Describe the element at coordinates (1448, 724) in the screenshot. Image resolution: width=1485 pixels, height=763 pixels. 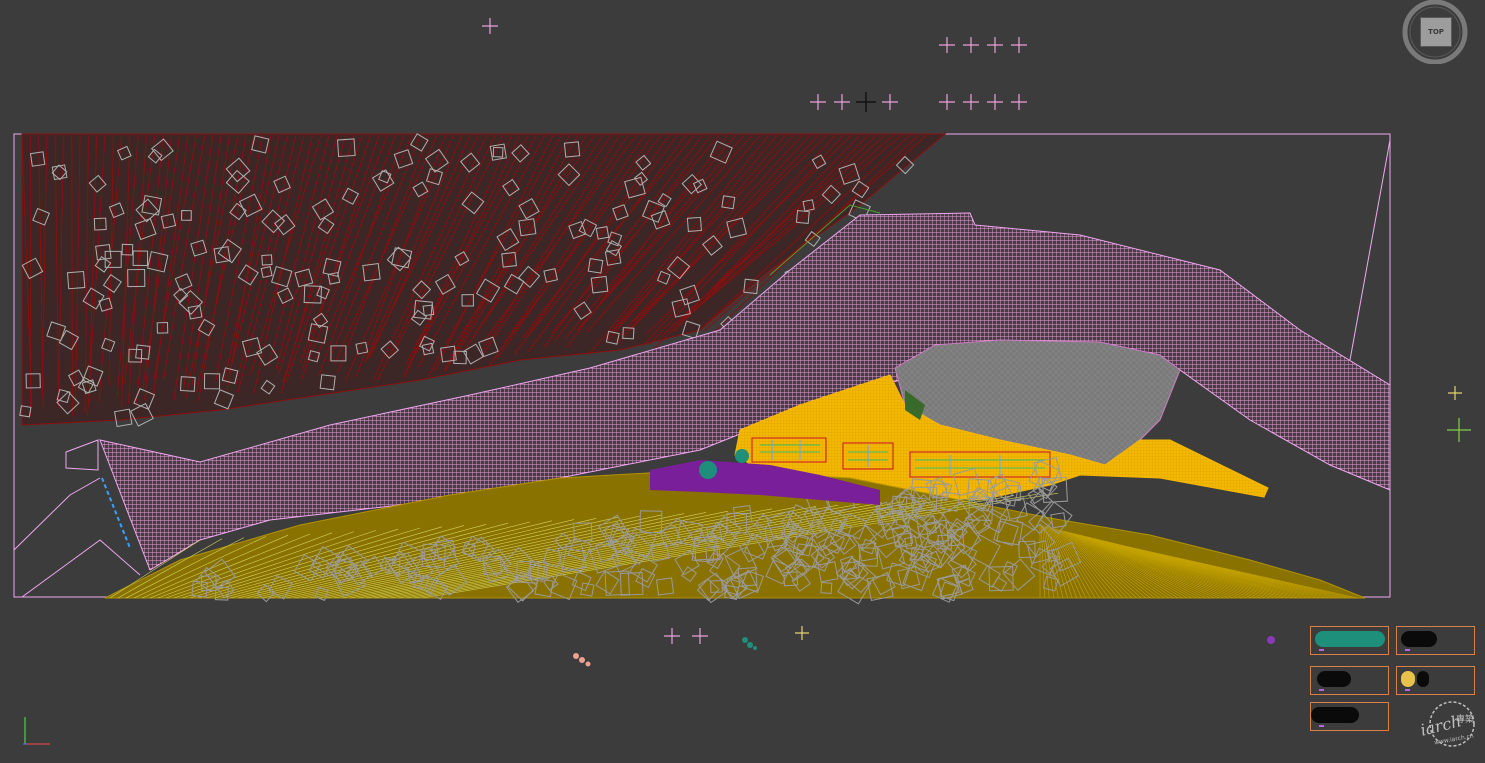
I see `iarch-watermark-logo: iarch 專築 www.iarch.cn` at that location.